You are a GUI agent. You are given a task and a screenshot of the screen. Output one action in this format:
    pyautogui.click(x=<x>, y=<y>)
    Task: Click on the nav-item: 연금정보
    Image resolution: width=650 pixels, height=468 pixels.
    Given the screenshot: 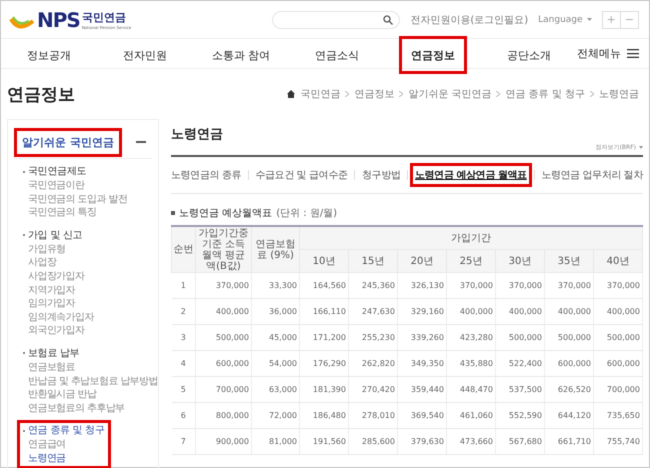 What is the action you would take?
    pyautogui.click(x=433, y=55)
    